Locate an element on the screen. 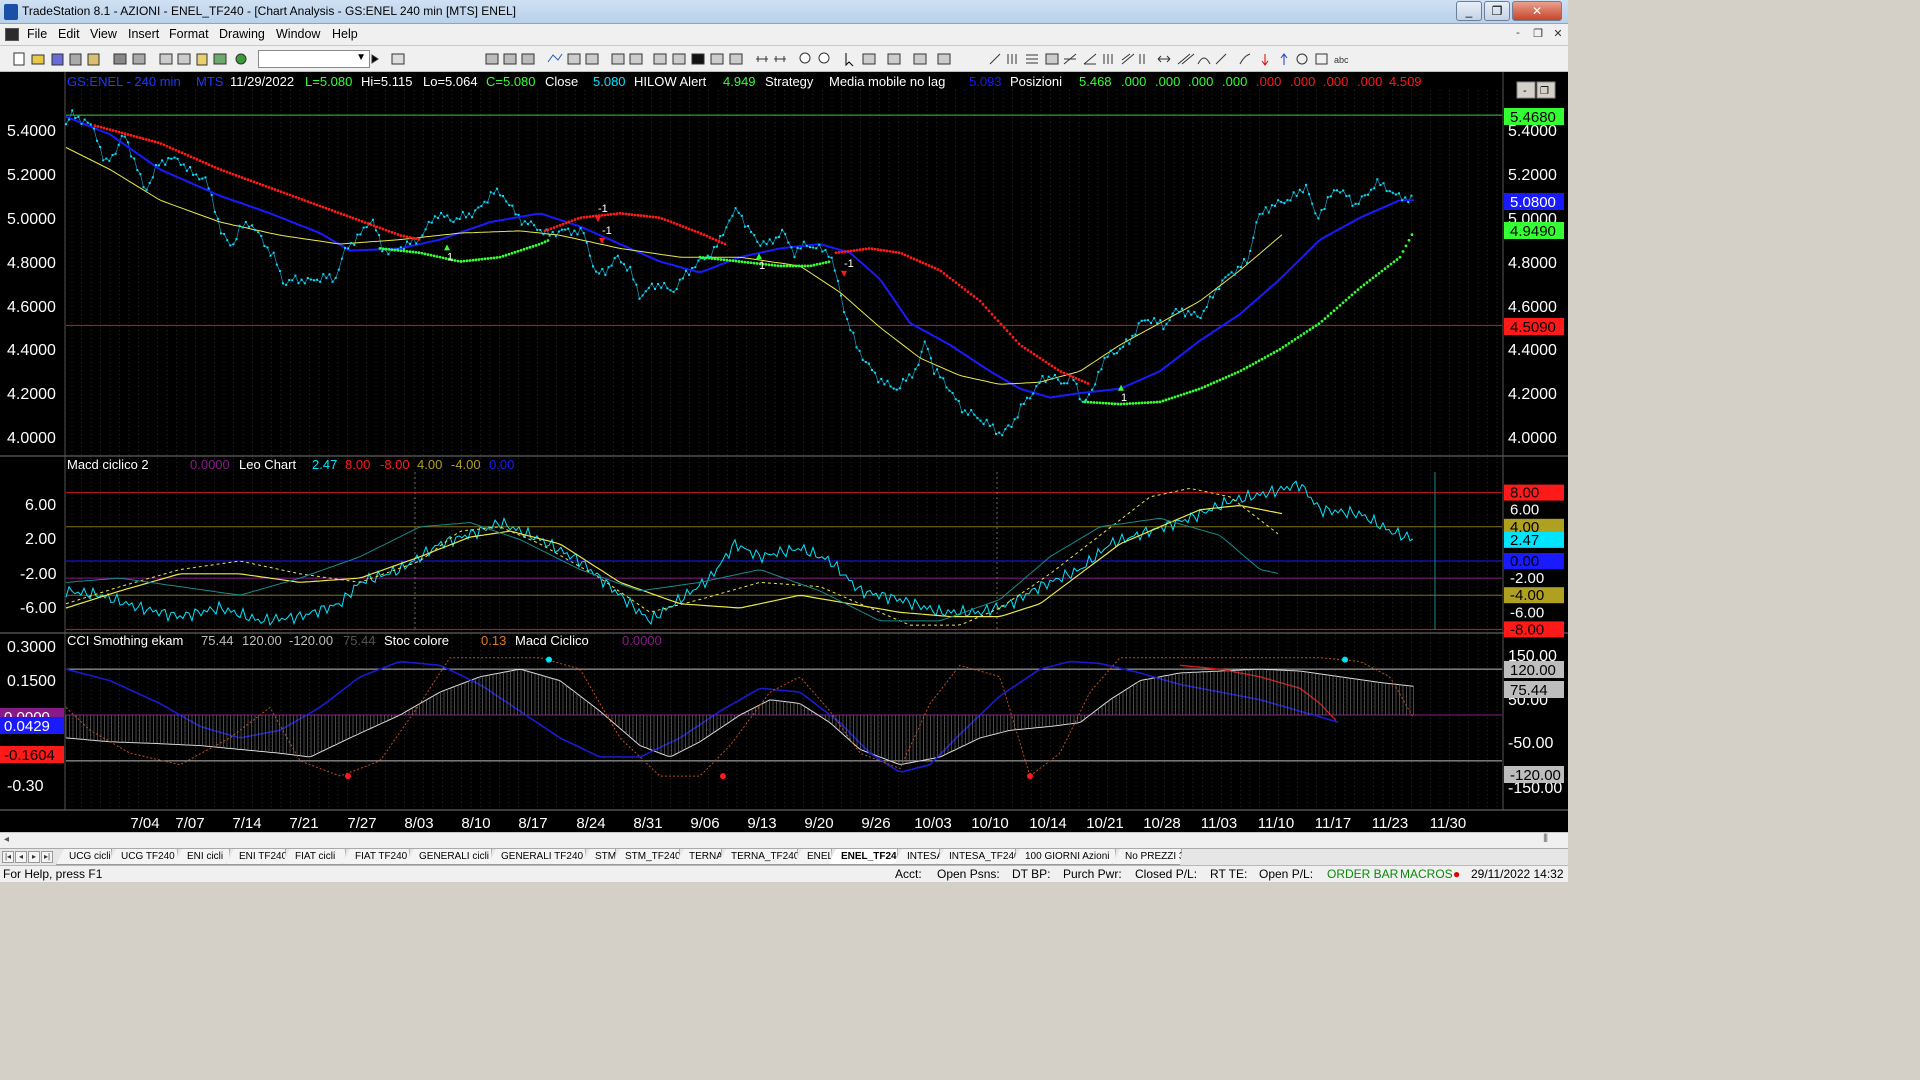  order-bar-button: ORDER BAR is located at coordinates (1362, 874).